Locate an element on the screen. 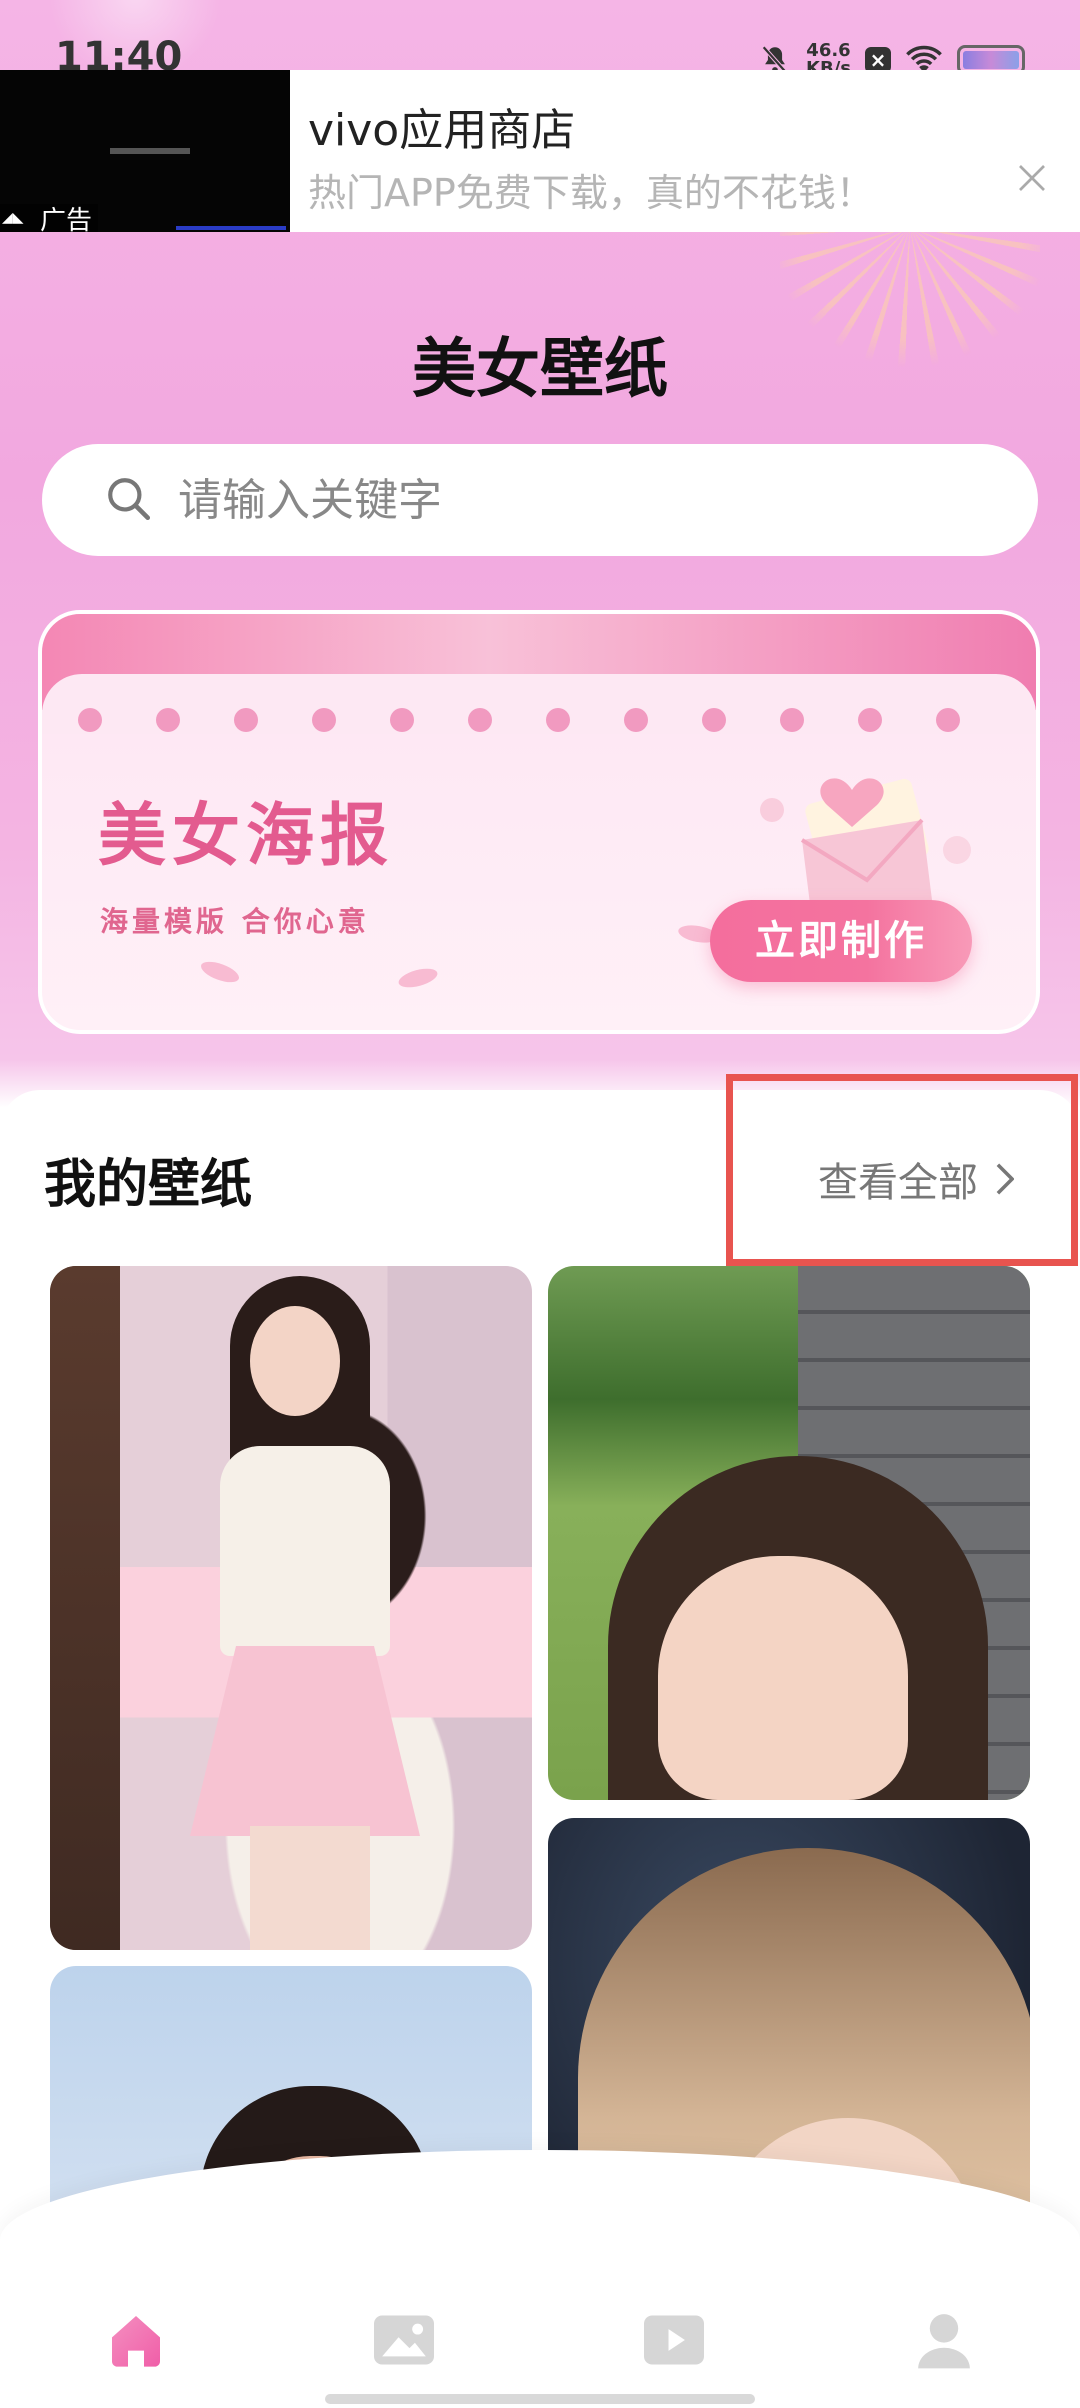  create-now-button: 立即制作 is located at coordinates (841, 941).